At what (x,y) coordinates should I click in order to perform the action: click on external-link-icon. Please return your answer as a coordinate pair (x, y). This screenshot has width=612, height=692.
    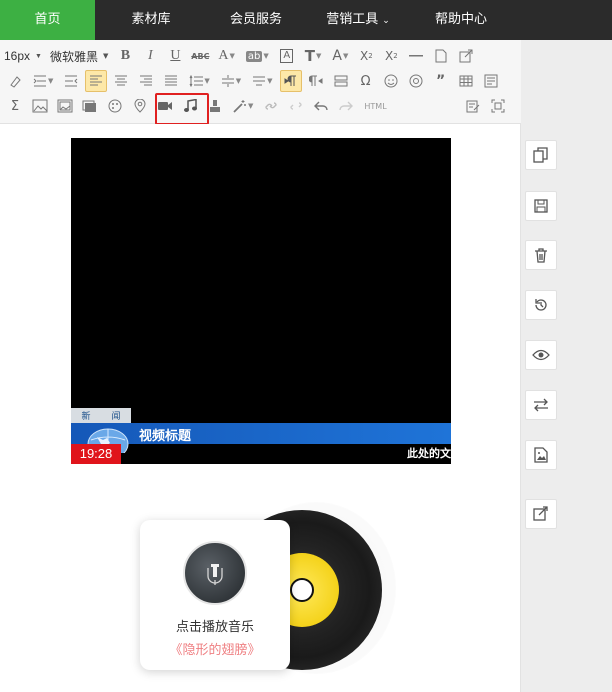
    Looking at the image, I should click on (466, 56).